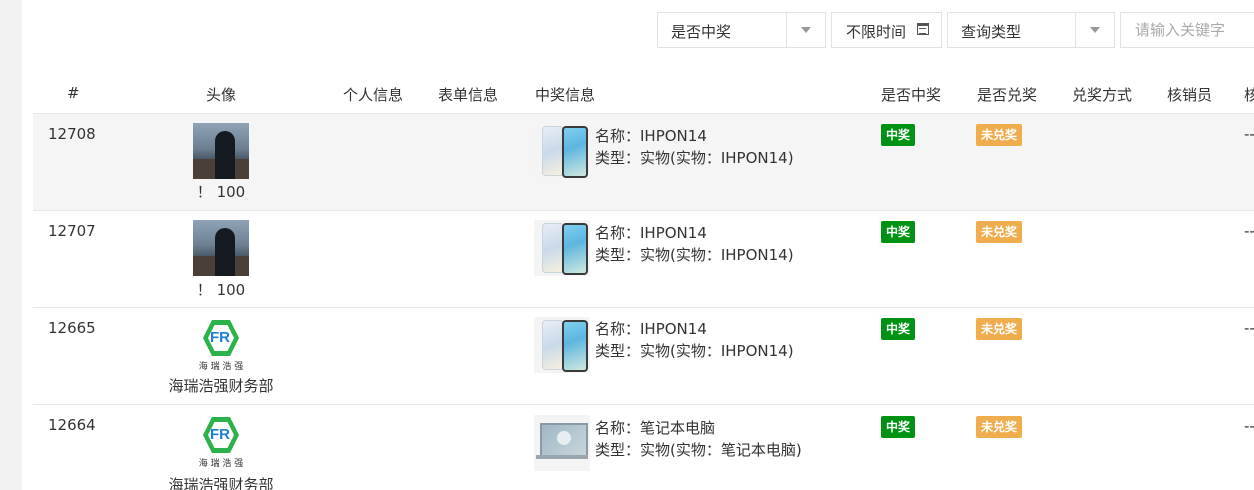 The height and width of the screenshot is (490, 1254). What do you see at coordinates (468, 95) in the screenshot?
I see `column-header-form-info: 表单信息` at bounding box center [468, 95].